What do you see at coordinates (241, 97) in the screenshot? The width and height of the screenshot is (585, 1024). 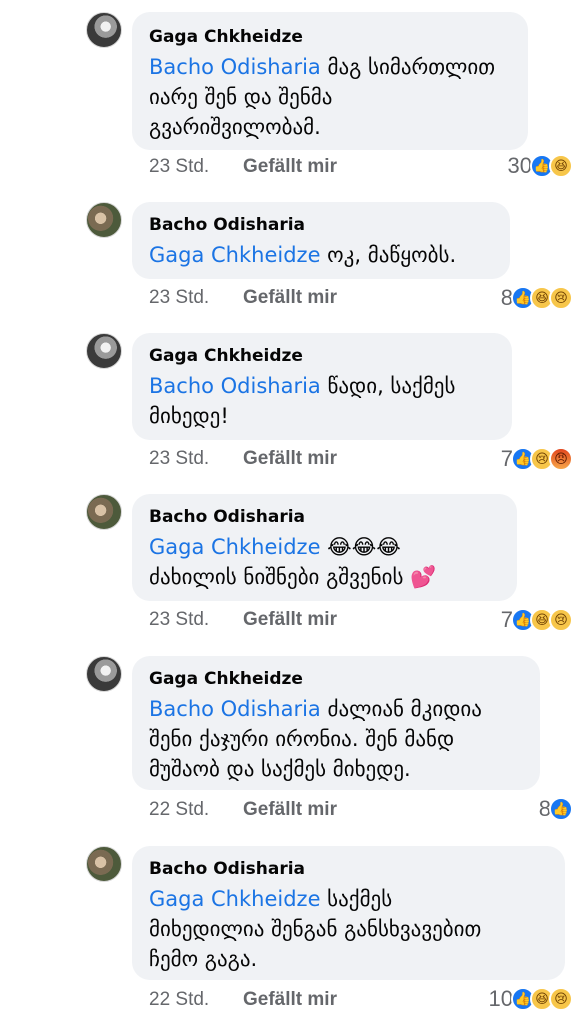 I see `comment-text-line: იარე შენ და შენმა` at bounding box center [241, 97].